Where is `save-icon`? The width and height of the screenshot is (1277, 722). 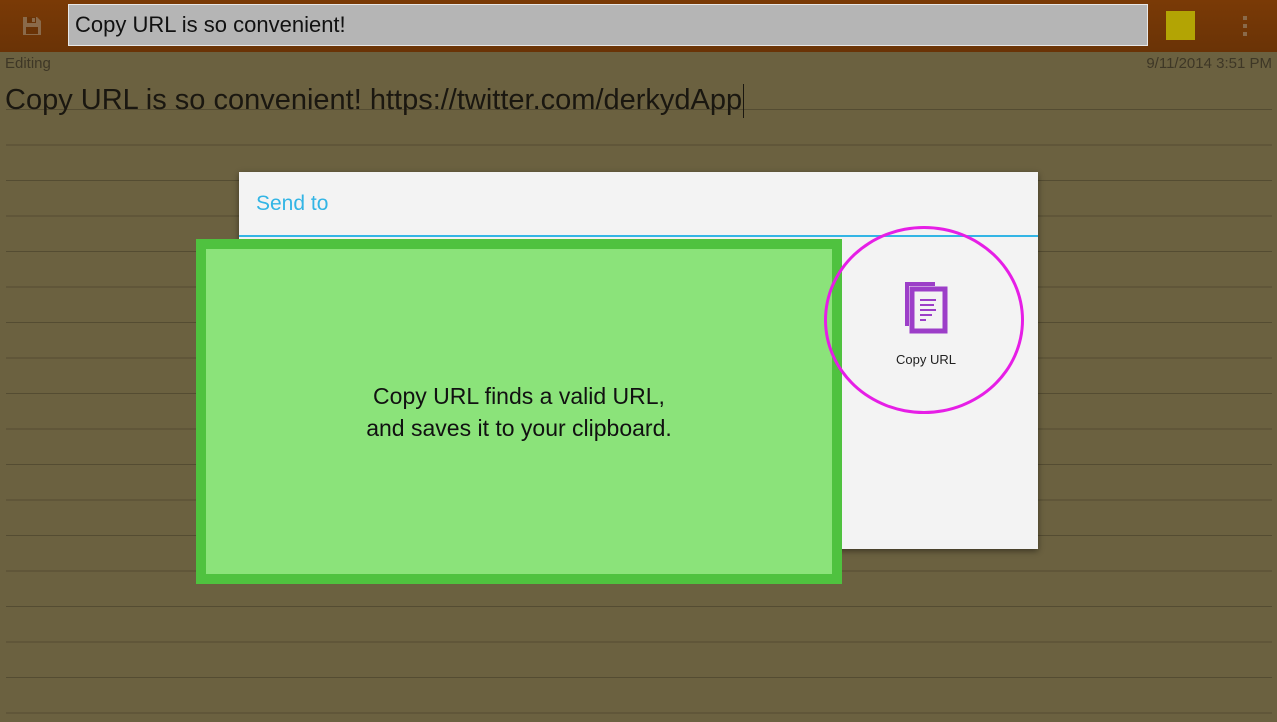
save-icon is located at coordinates (32, 26).